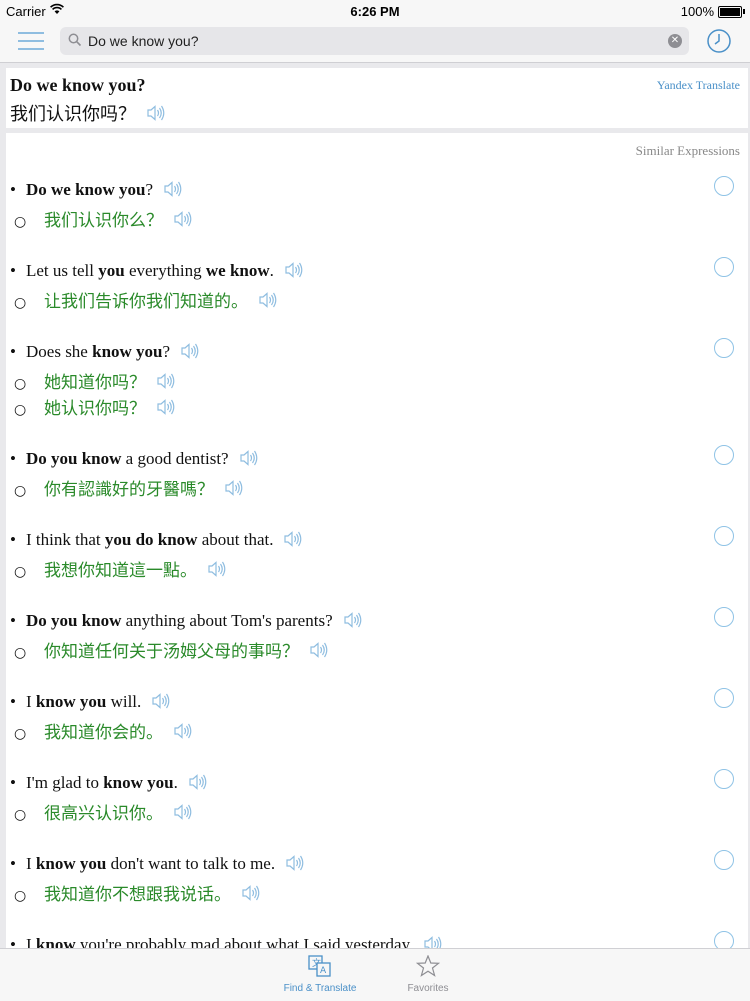 The width and height of the screenshot is (750, 1001). I want to click on expression-translation: ○ 让我们告诉你我们知道的。, so click(146, 300).